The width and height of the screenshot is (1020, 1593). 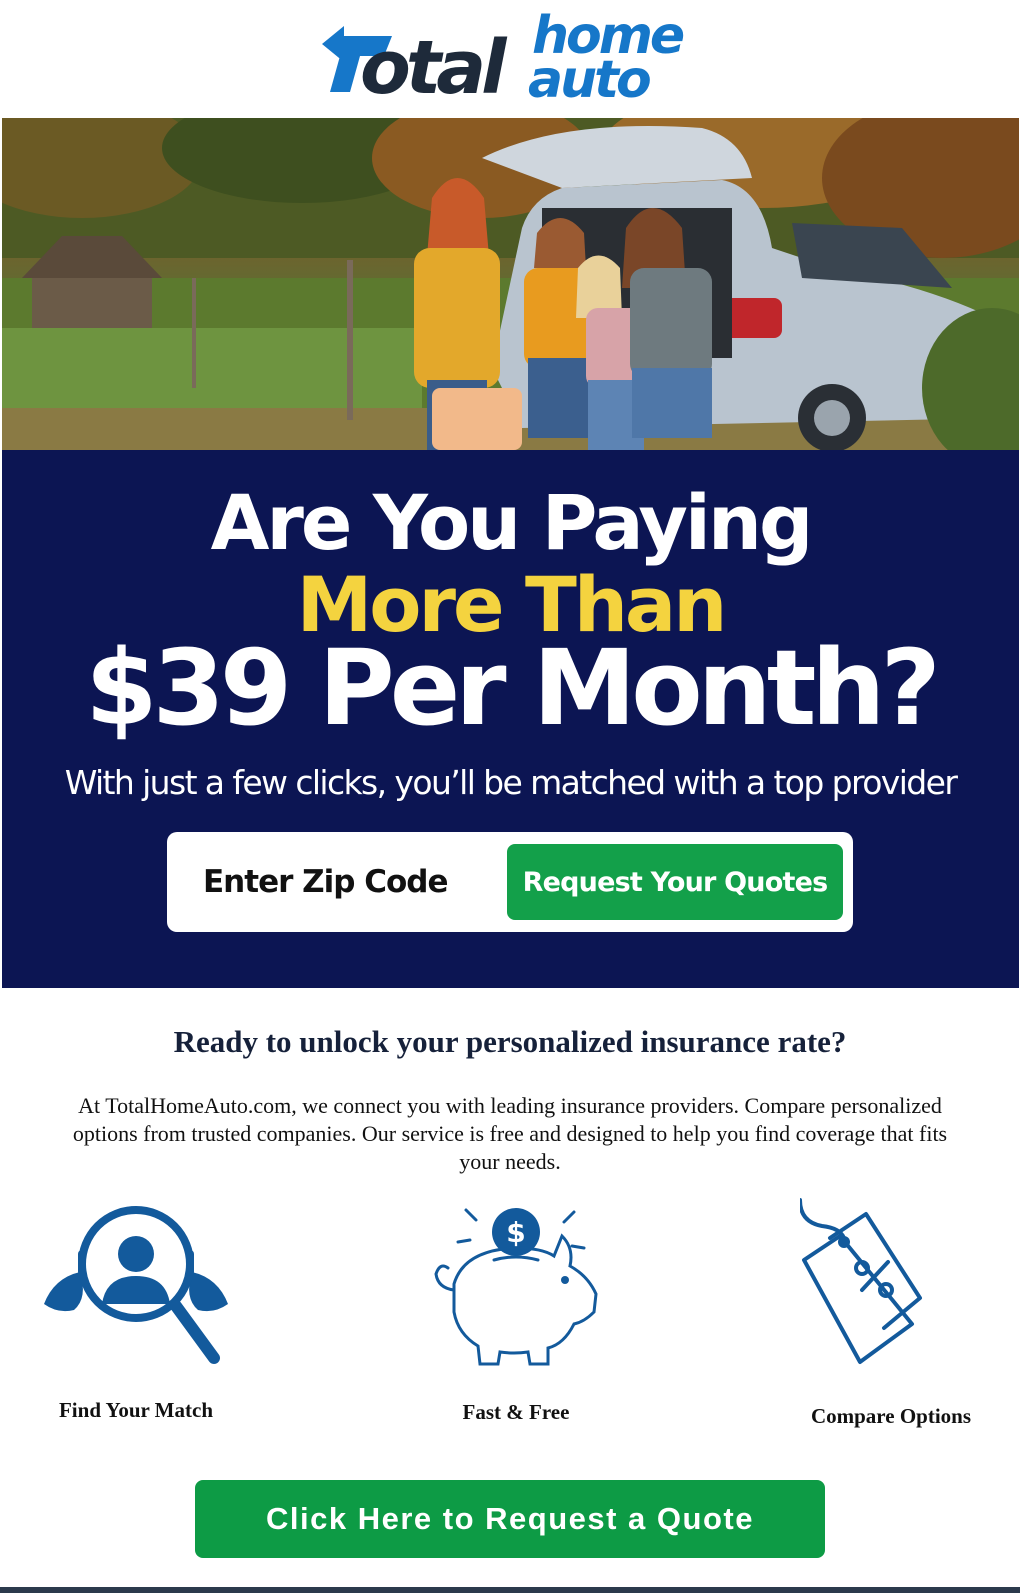 What do you see at coordinates (512, 522) in the screenshot?
I see `headline-line-1: Are You Paying` at bounding box center [512, 522].